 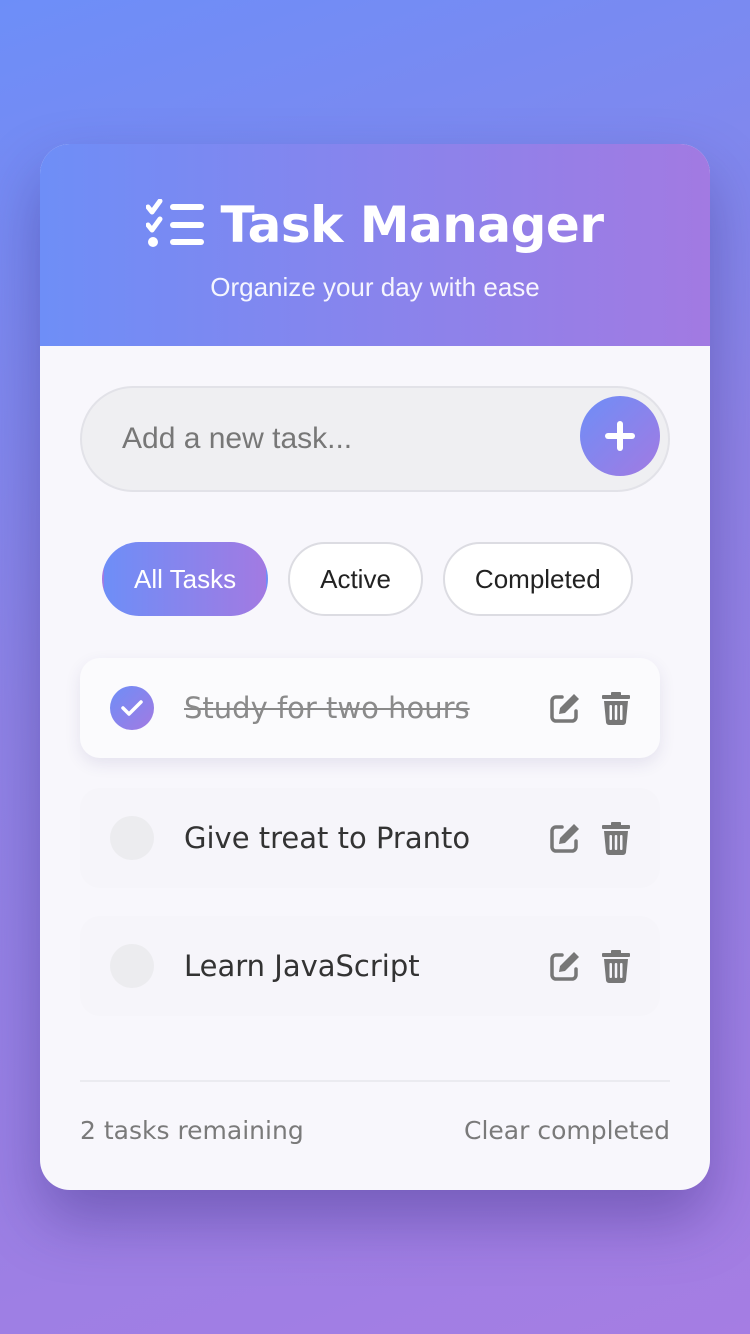 What do you see at coordinates (175, 223) in the screenshot?
I see `list-check-icon` at bounding box center [175, 223].